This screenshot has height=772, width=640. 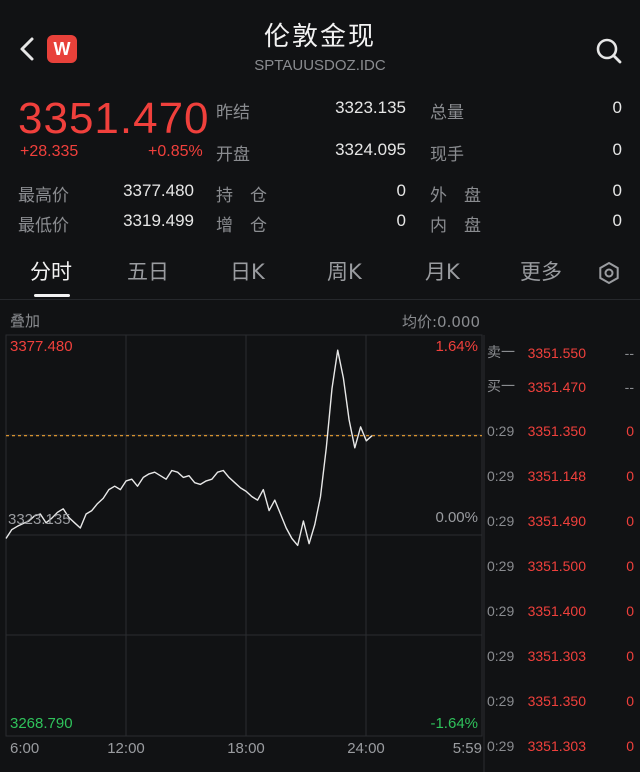 I want to click on tab-divider, so click(x=320, y=299).